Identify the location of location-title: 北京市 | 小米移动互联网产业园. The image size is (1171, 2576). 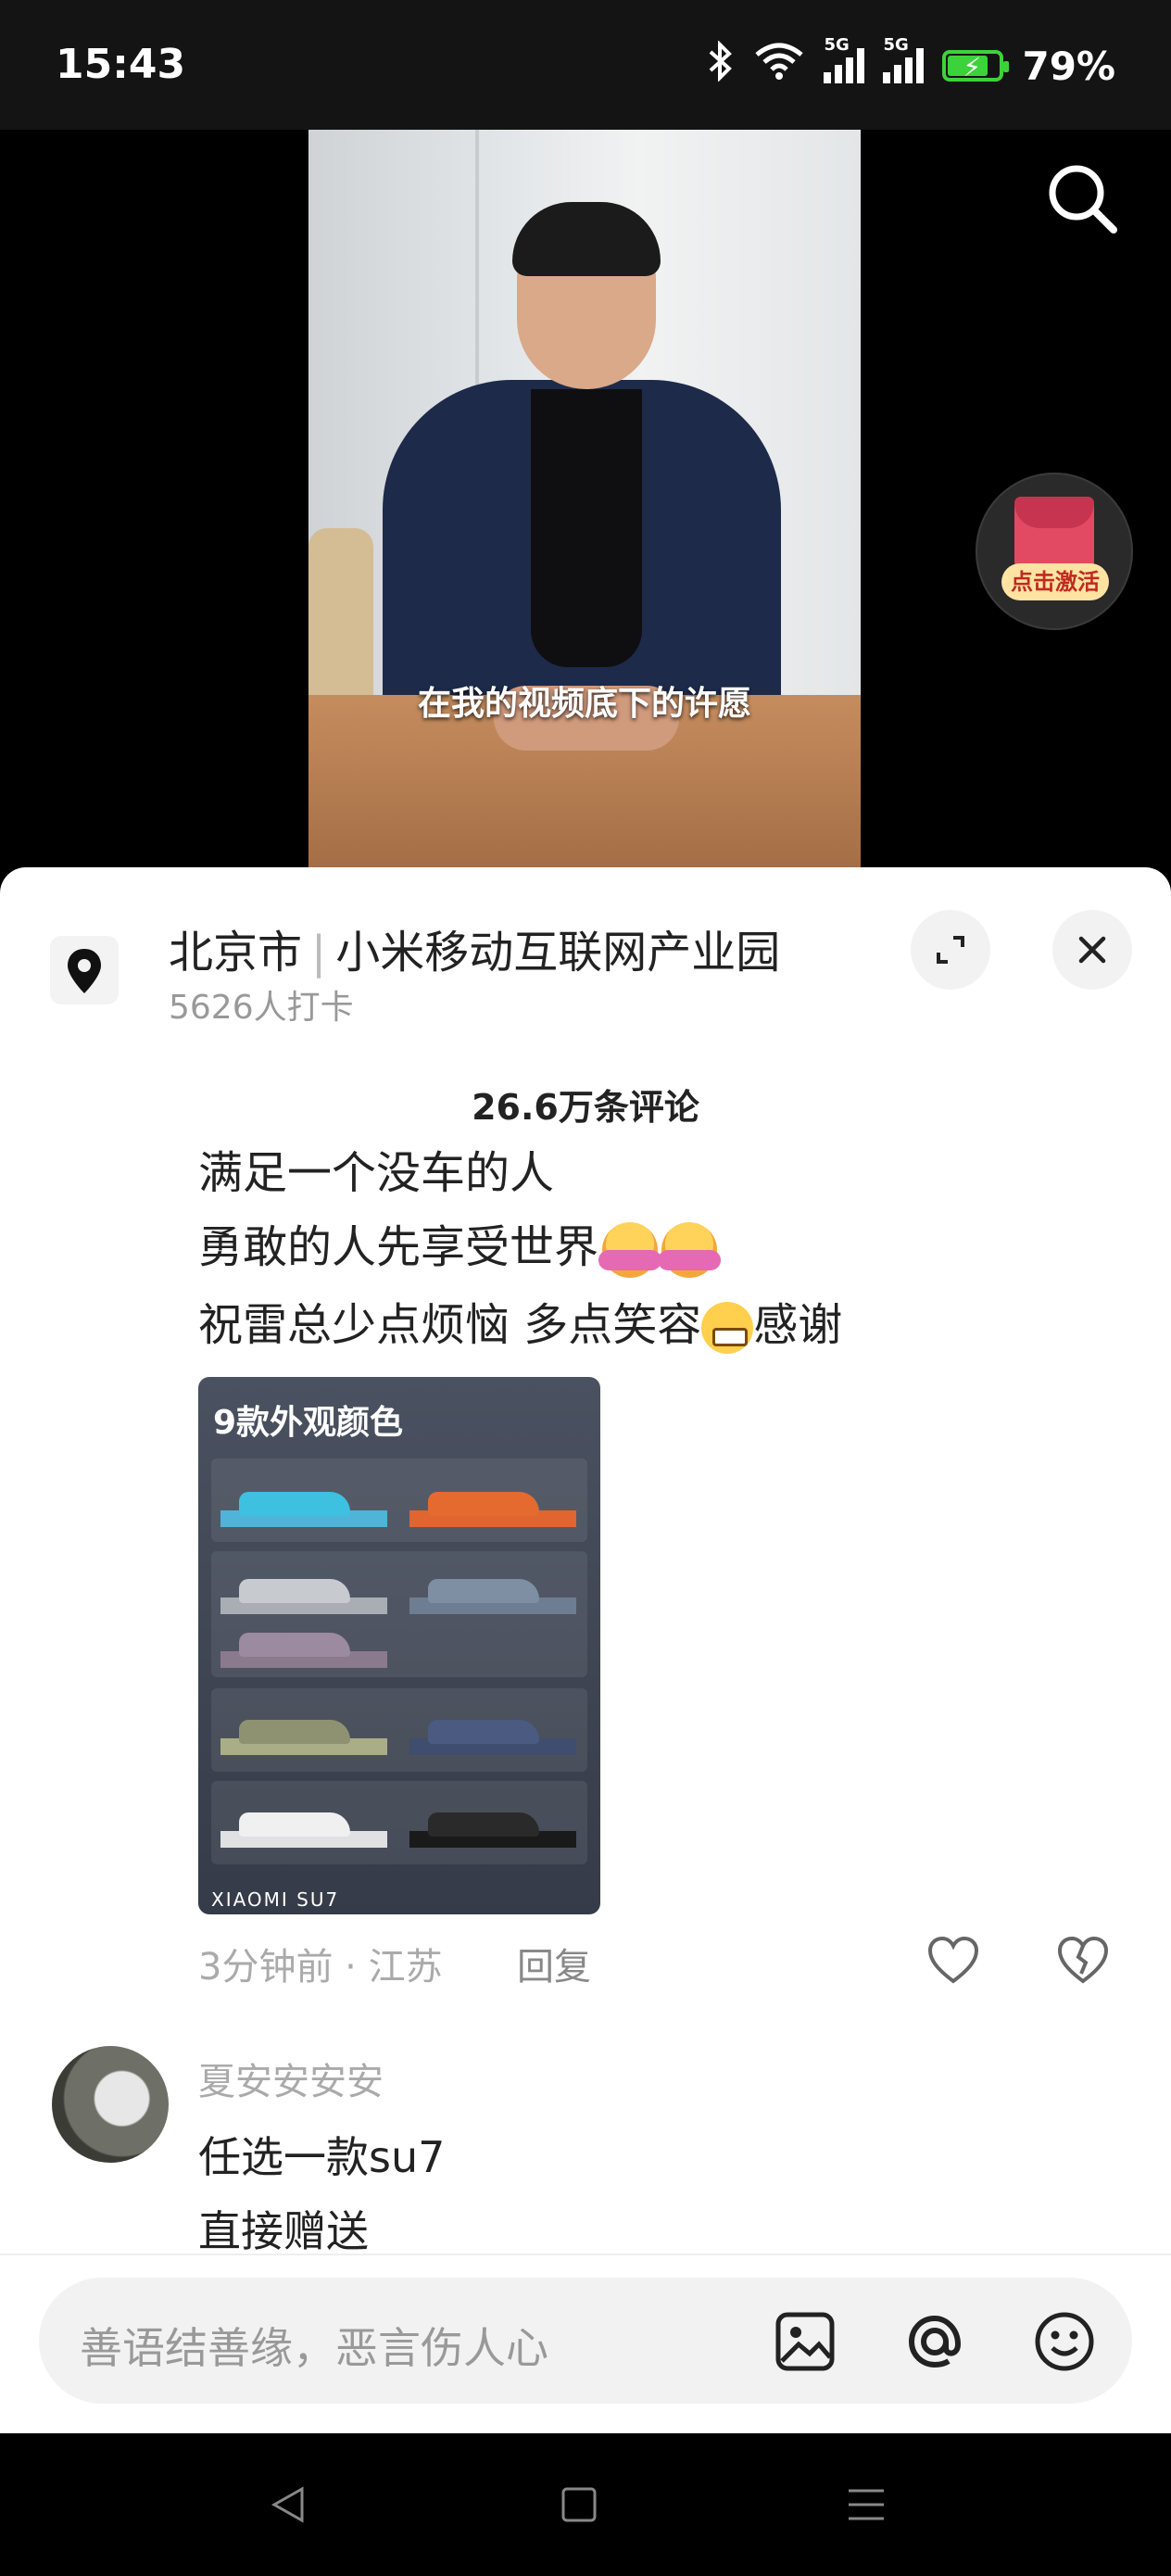
(474, 947).